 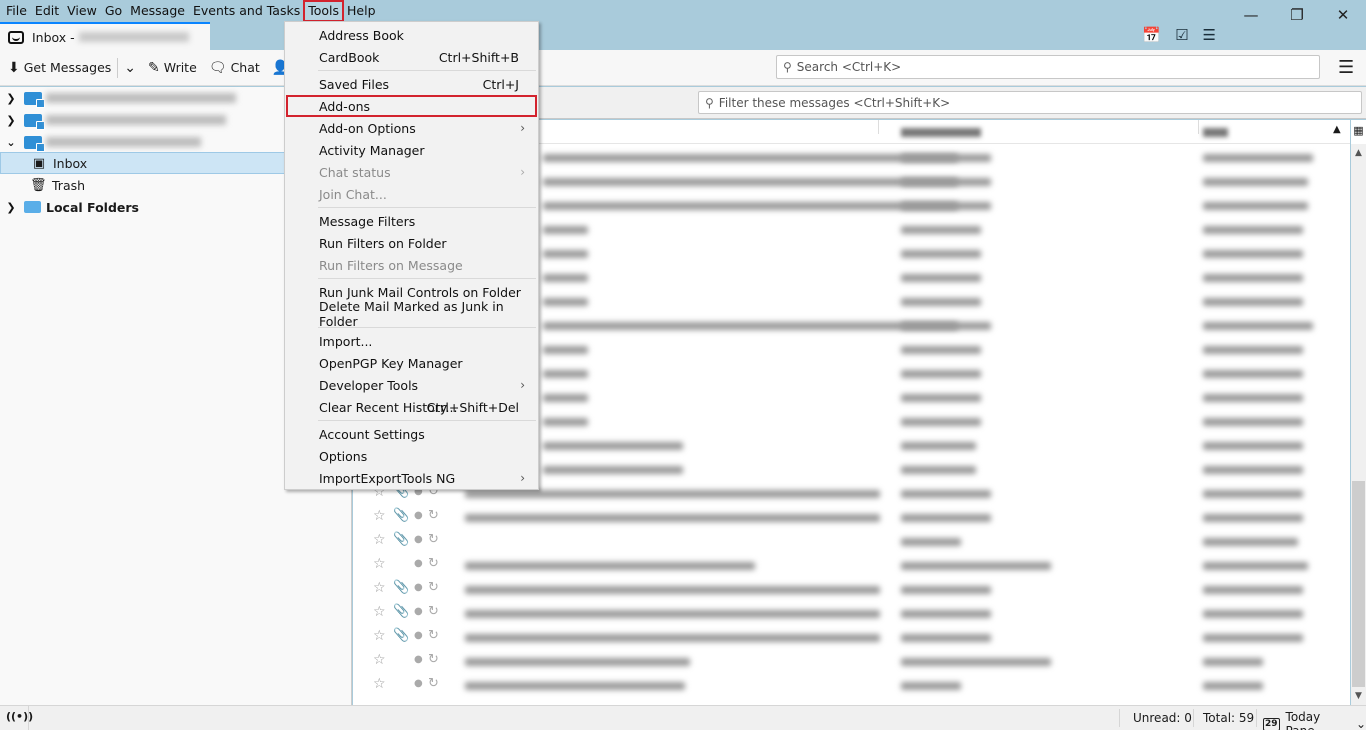 I want to click on menu-help: Help, so click(x=361, y=11).